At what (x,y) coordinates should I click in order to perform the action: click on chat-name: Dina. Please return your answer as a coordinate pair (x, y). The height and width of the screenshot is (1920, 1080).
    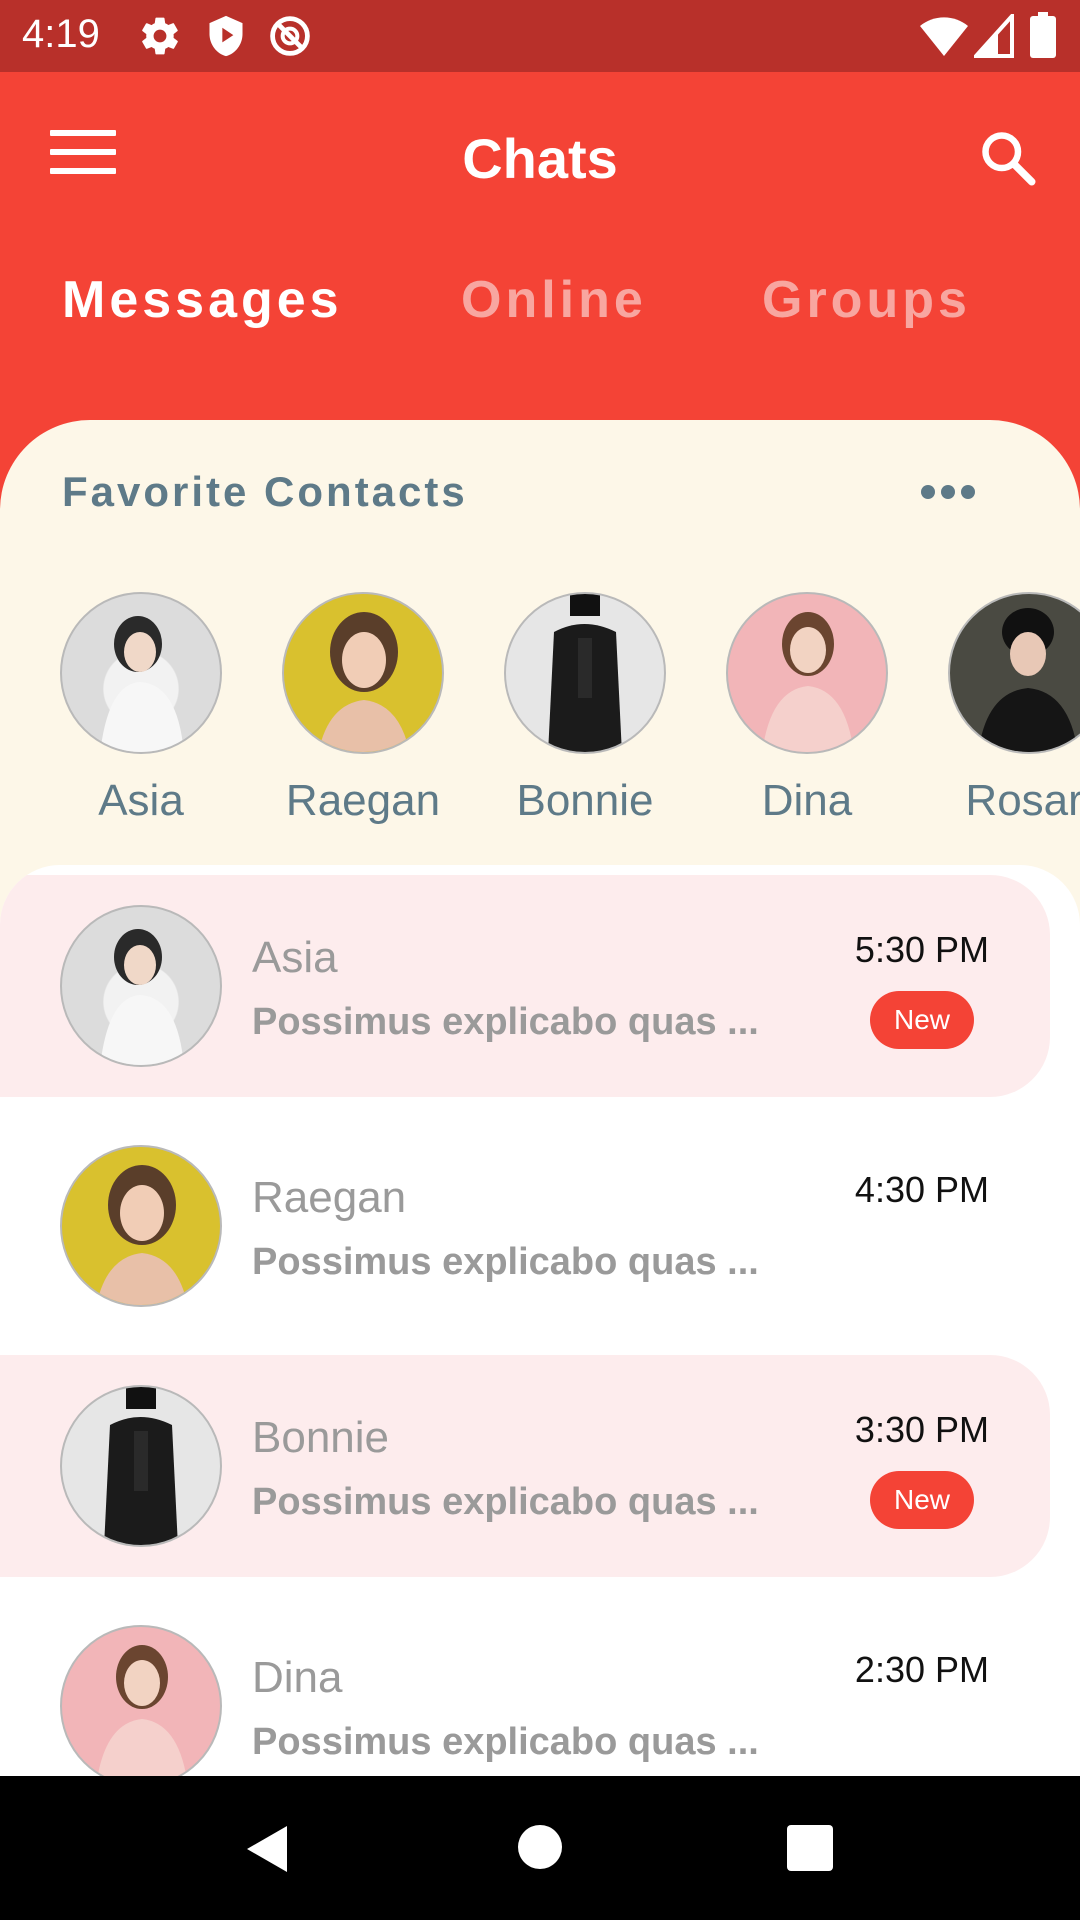
    Looking at the image, I should click on (297, 1677).